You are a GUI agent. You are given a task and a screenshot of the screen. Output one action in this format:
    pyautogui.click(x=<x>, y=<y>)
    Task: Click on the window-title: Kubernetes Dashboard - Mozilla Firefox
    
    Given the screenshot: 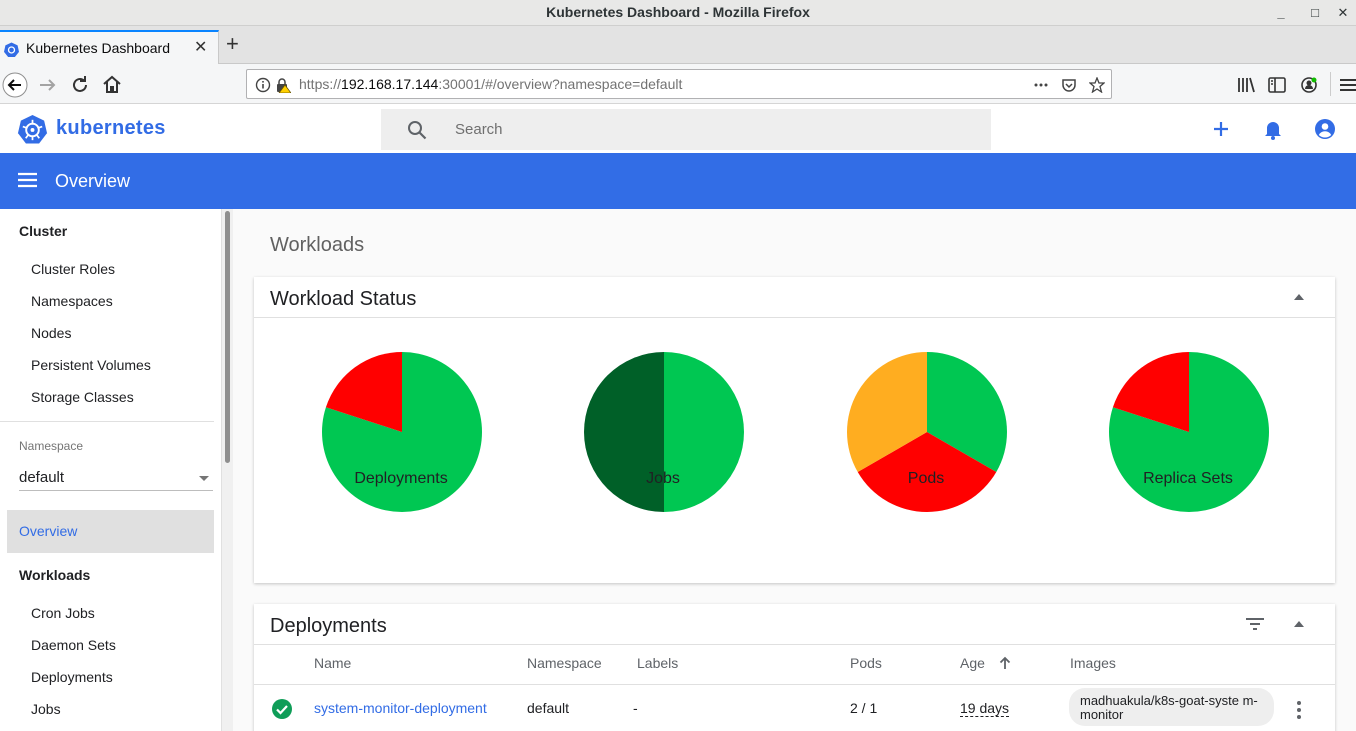 What is the action you would take?
    pyautogui.click(x=678, y=12)
    